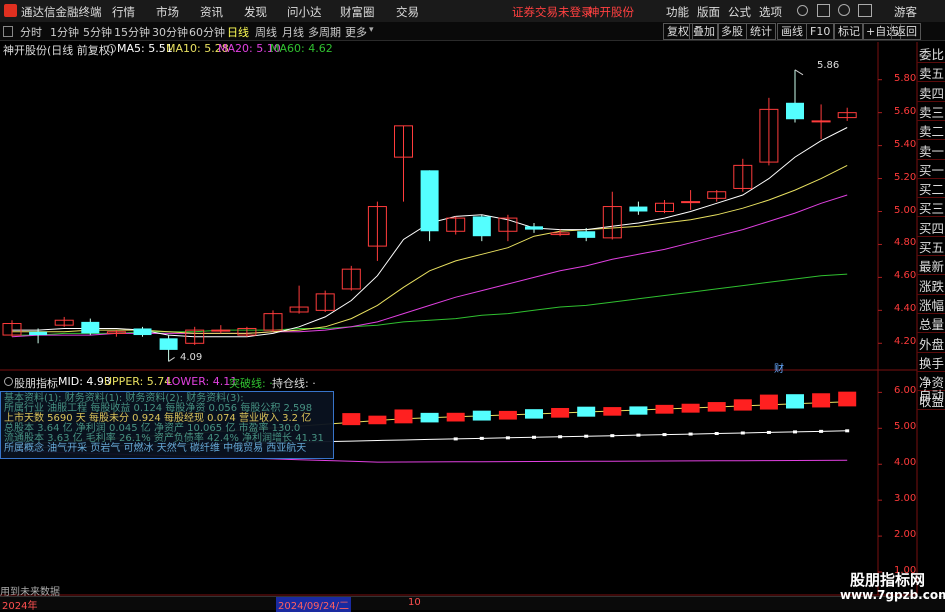  Describe the element at coordinates (905, 499) in the screenshot. I see `sub-tick-label: 3.00` at that location.